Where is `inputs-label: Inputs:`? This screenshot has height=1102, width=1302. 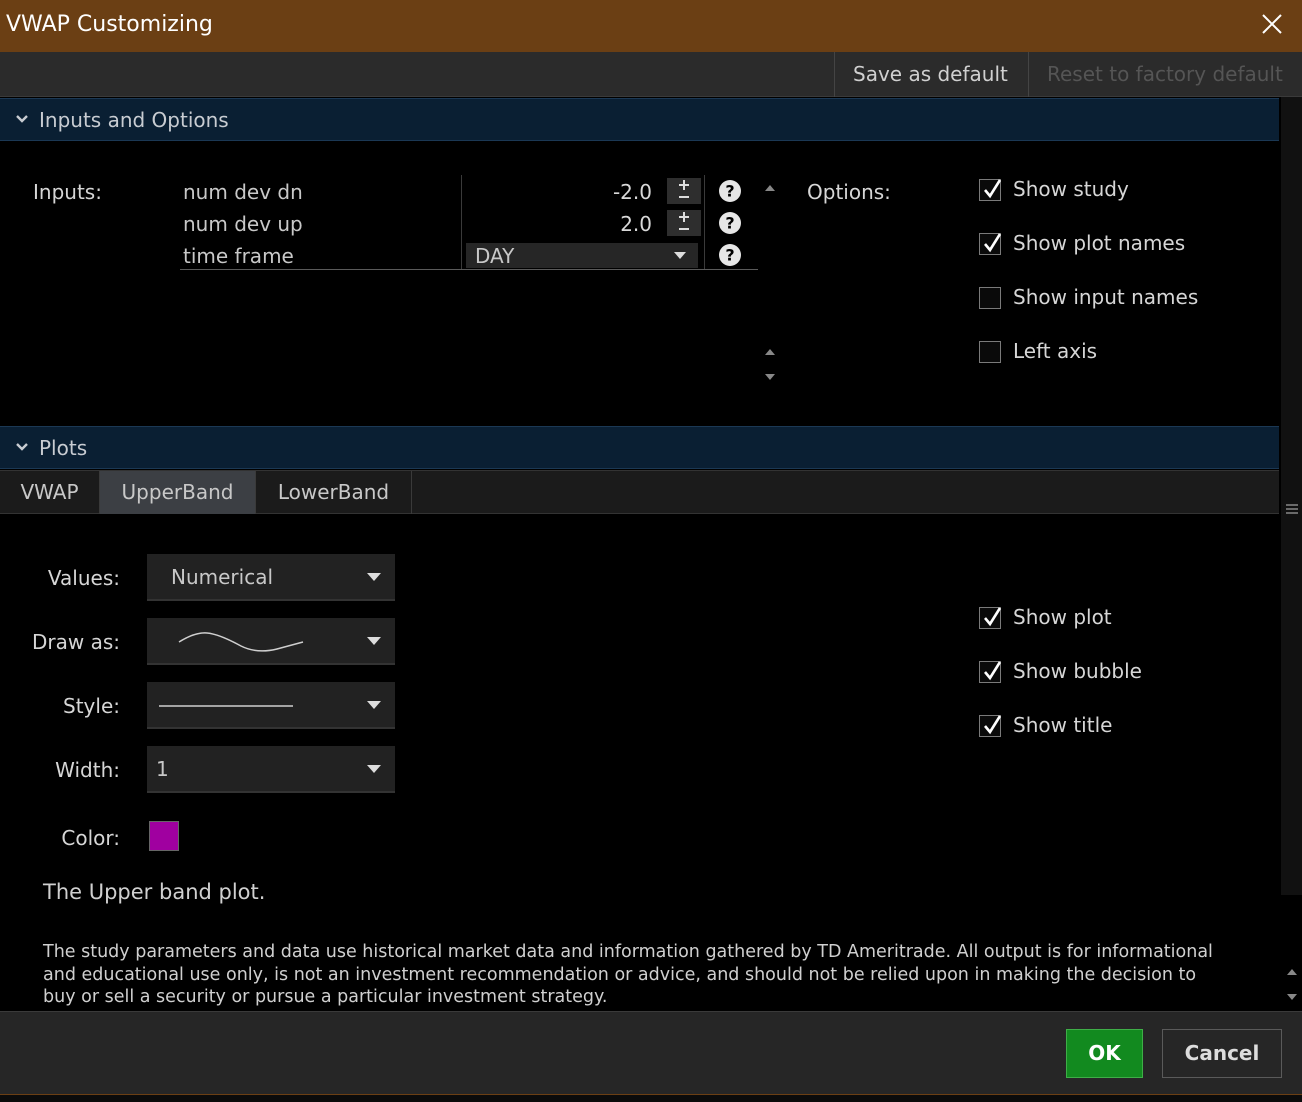
inputs-label: Inputs: is located at coordinates (67, 192).